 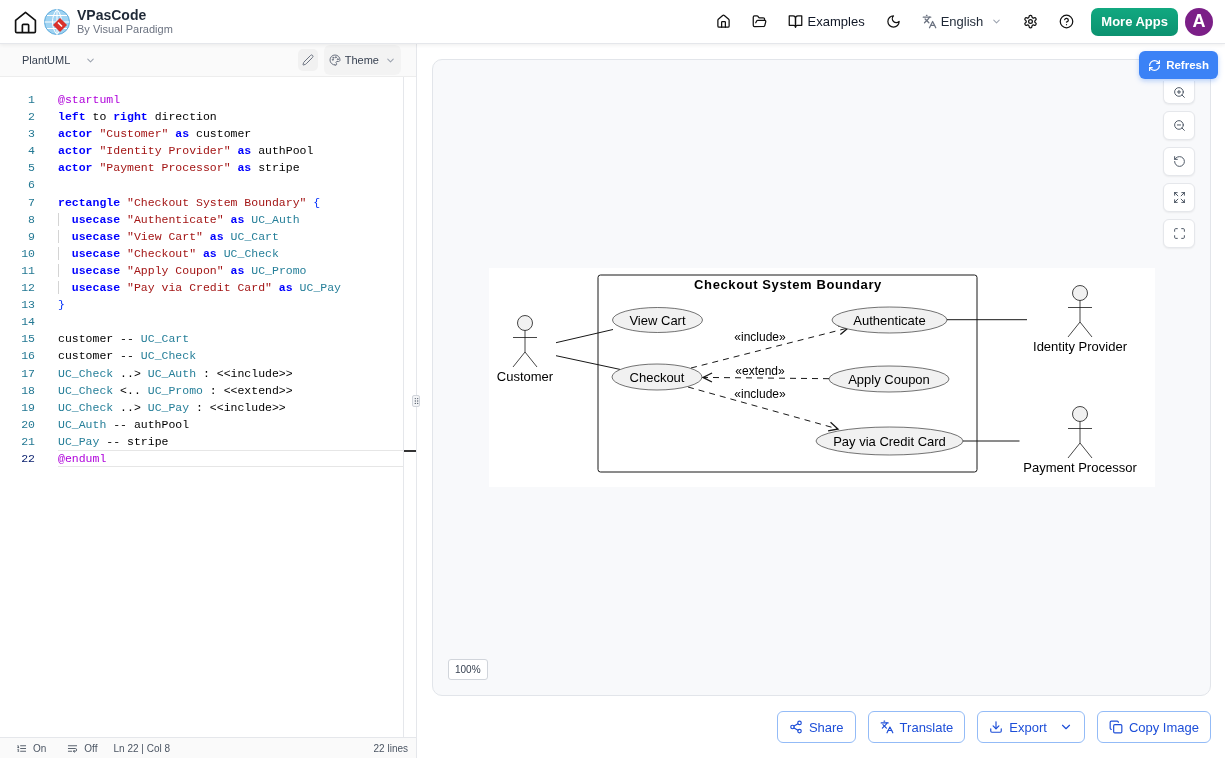 I want to click on code-line: customer -- UC_Check, so click(x=127, y=356).